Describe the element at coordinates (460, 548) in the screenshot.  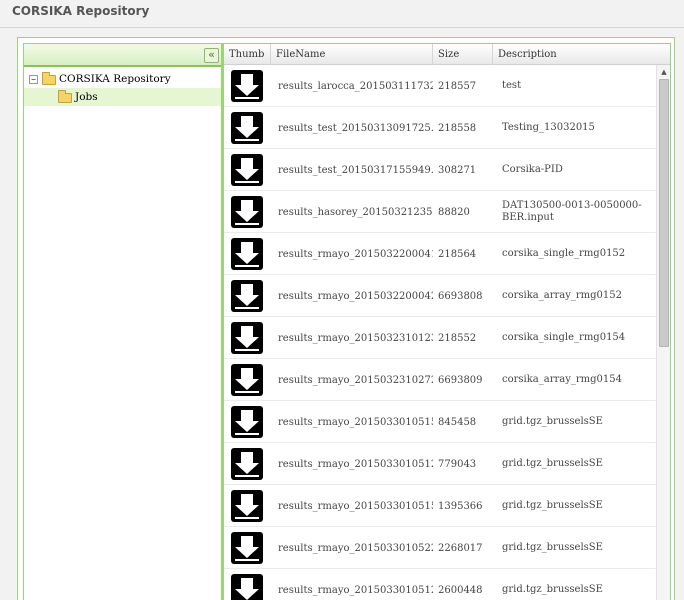
I see `size-cell: 2268017` at that location.